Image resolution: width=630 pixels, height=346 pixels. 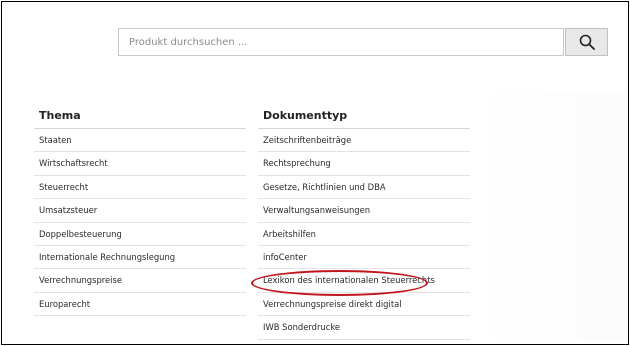 I want to click on search-icon, so click(x=587, y=42).